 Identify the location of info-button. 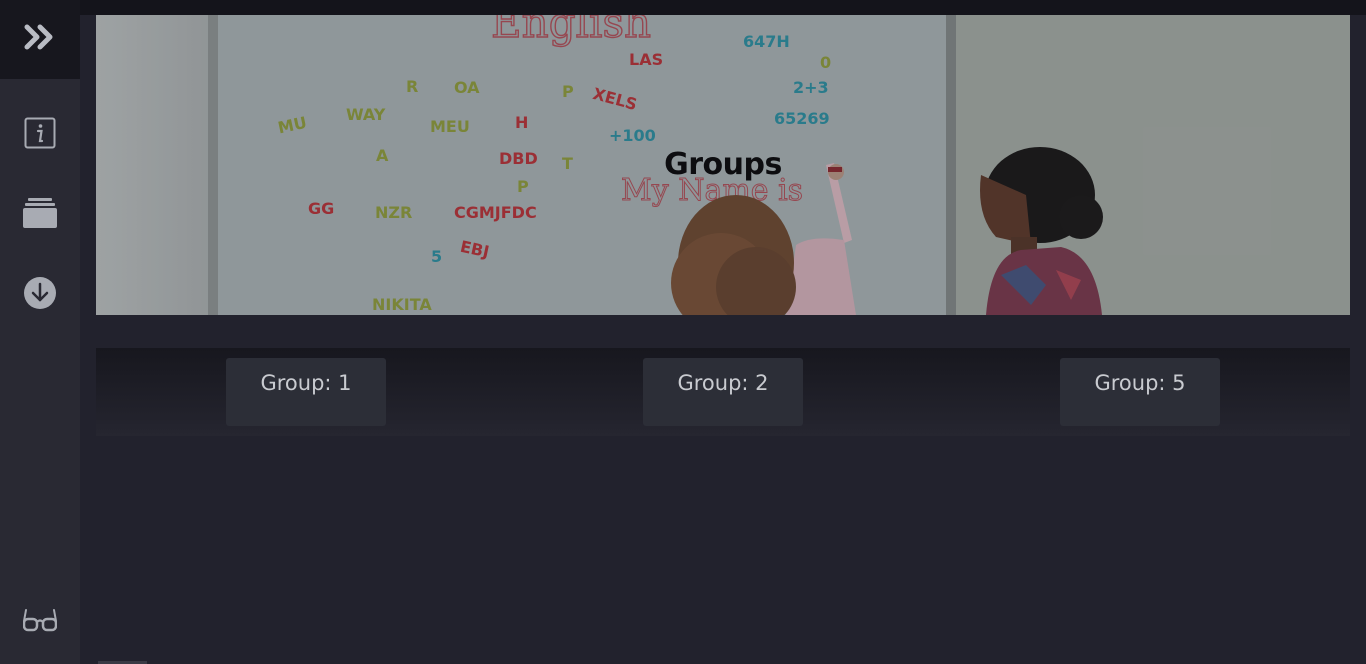
(40, 135).